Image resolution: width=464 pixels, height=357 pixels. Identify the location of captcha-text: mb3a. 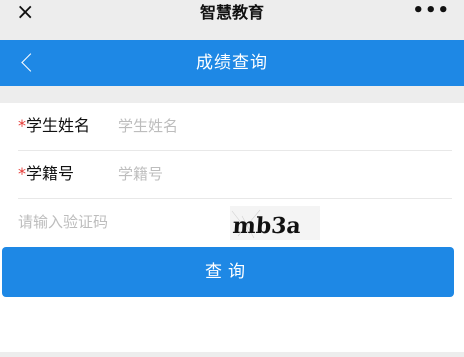
(267, 226).